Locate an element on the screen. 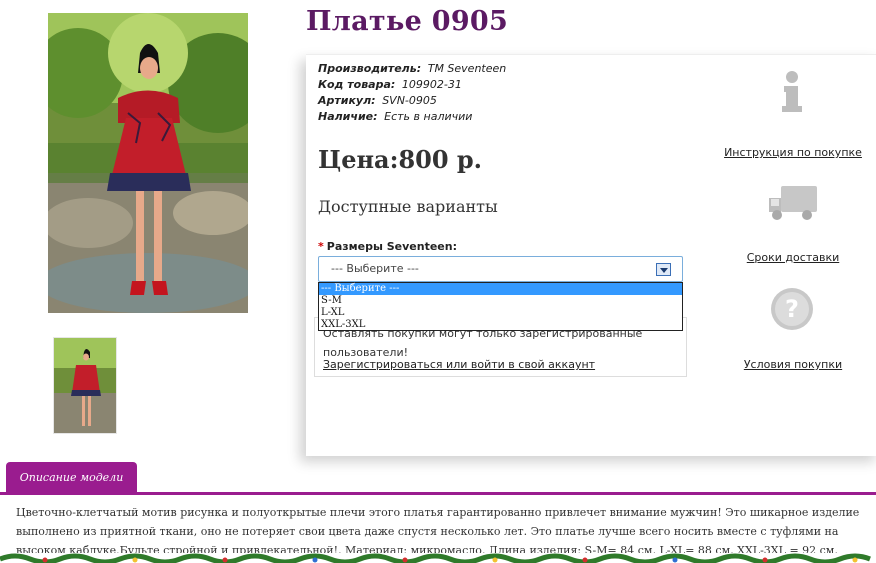 The image size is (876, 563). size-option-s-m: S-M is located at coordinates (500, 301).